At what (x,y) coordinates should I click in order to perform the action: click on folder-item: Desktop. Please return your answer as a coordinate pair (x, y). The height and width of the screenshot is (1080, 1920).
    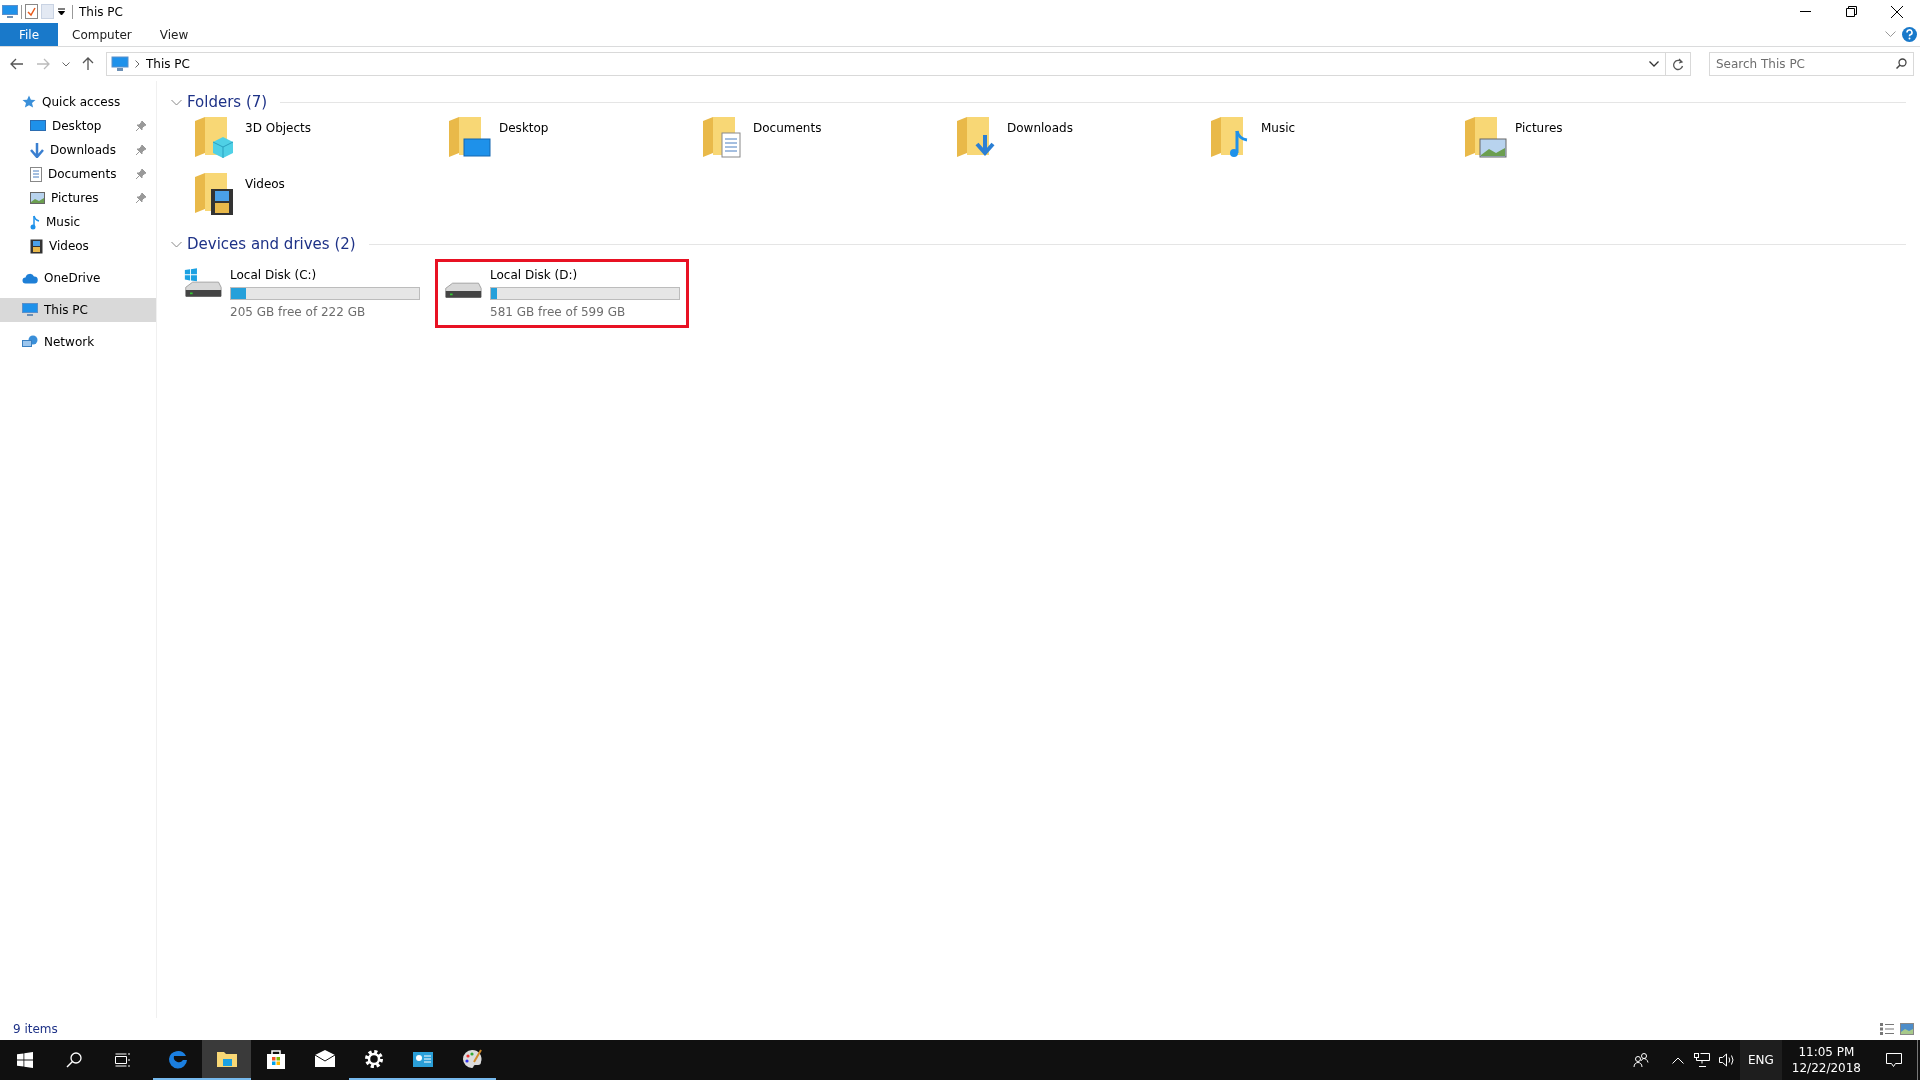
    Looking at the image, I should click on (568, 141).